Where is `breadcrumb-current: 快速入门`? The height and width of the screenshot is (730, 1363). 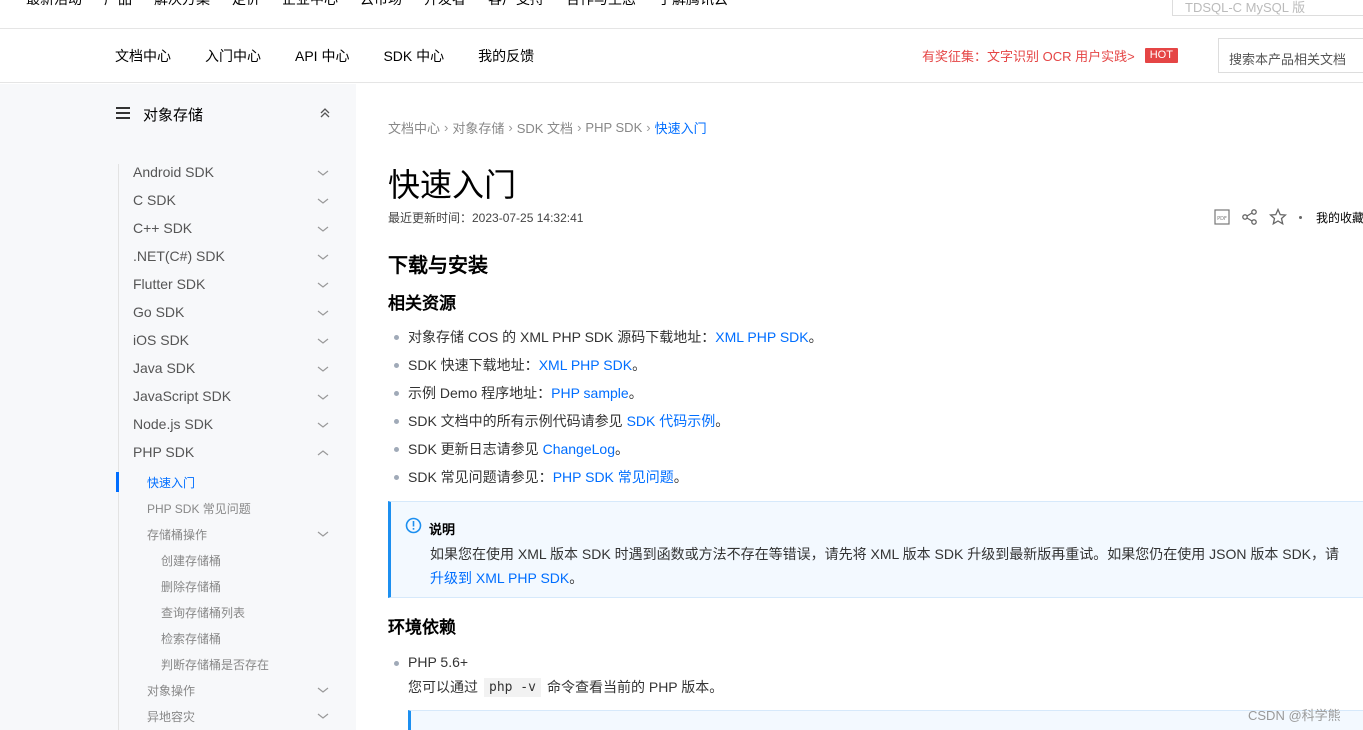
breadcrumb-current: 快速入门 is located at coordinates (680, 128).